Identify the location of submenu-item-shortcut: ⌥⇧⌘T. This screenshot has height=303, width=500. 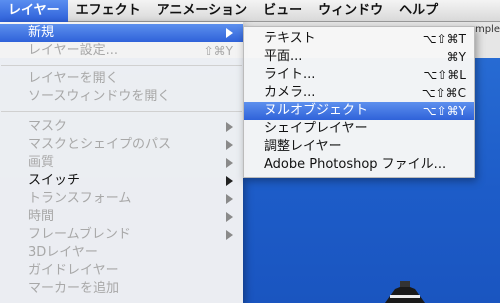
(444, 39).